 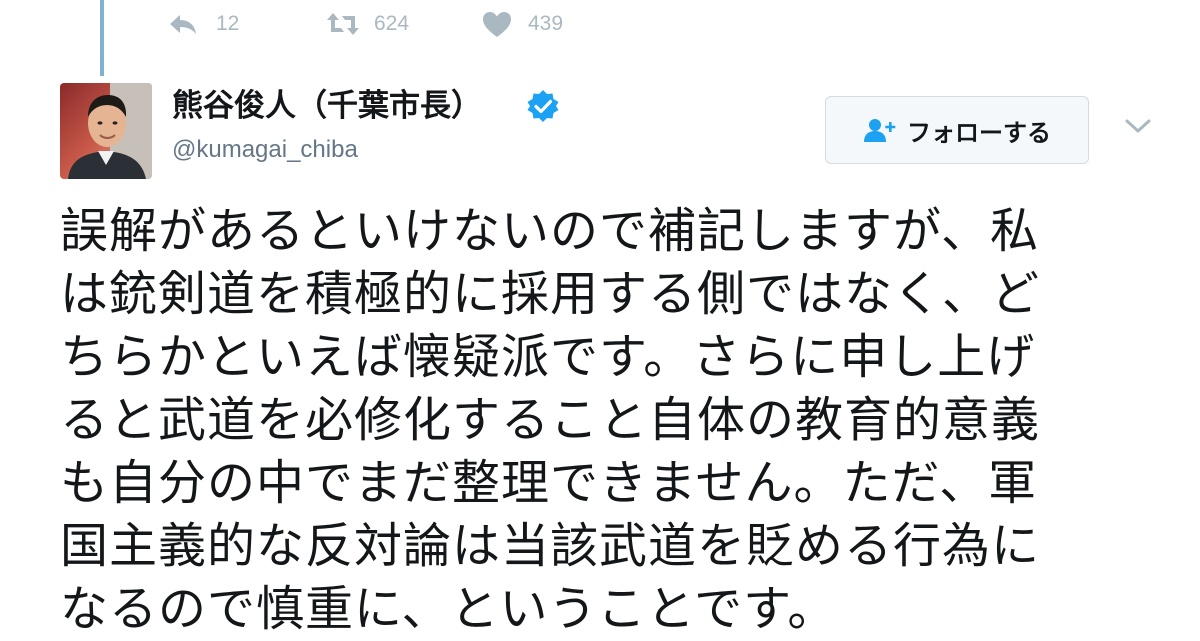 What do you see at coordinates (979, 132) in the screenshot?
I see `follow-button-label: フォローする` at bounding box center [979, 132].